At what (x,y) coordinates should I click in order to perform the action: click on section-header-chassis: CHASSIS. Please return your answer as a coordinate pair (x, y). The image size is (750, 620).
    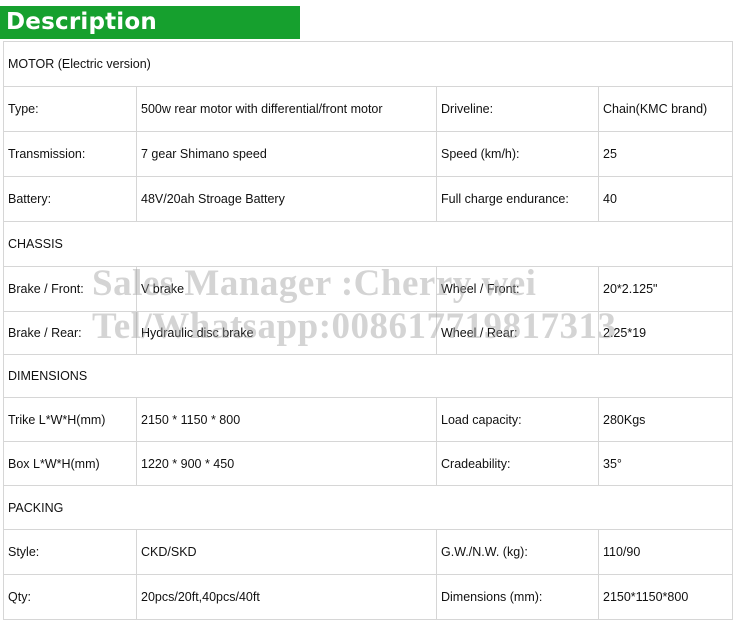
    Looking at the image, I should click on (368, 244).